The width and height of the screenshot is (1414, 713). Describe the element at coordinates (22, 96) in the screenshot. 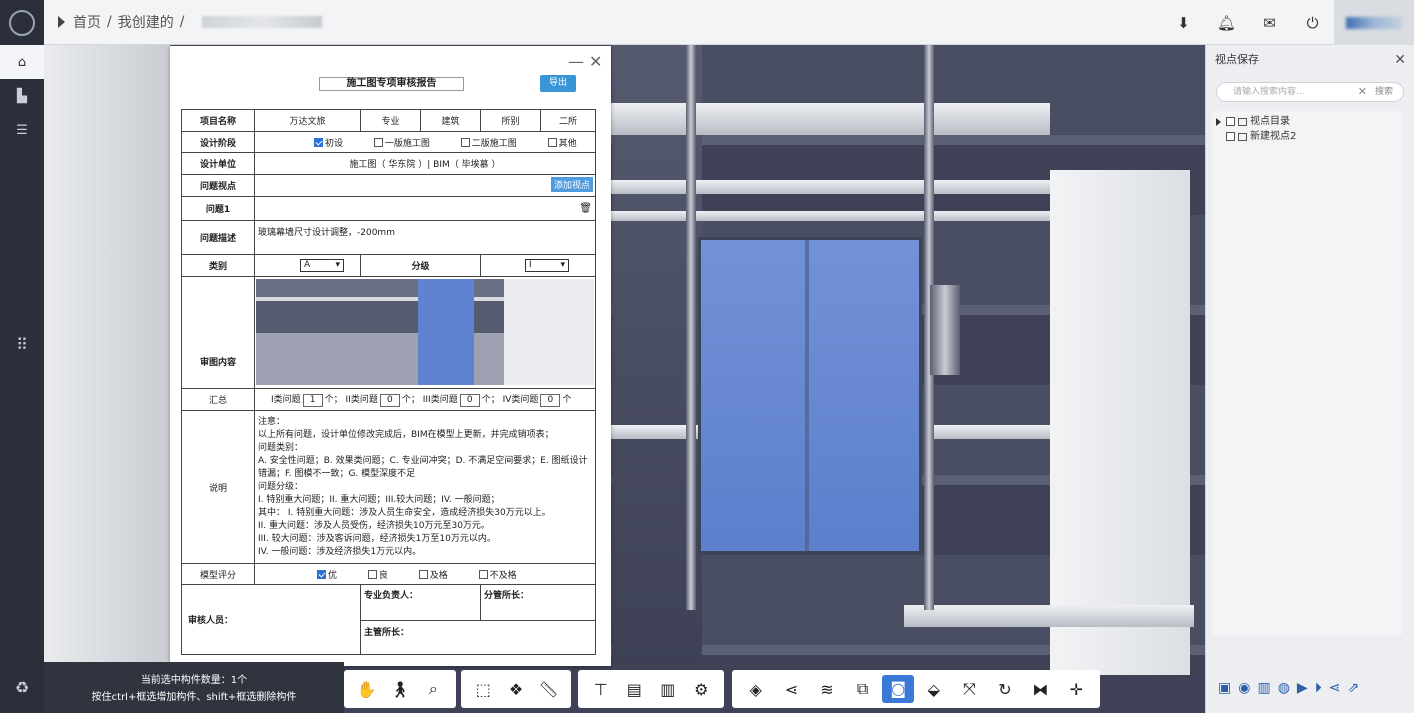

I see `chart-icon: ▙` at that location.